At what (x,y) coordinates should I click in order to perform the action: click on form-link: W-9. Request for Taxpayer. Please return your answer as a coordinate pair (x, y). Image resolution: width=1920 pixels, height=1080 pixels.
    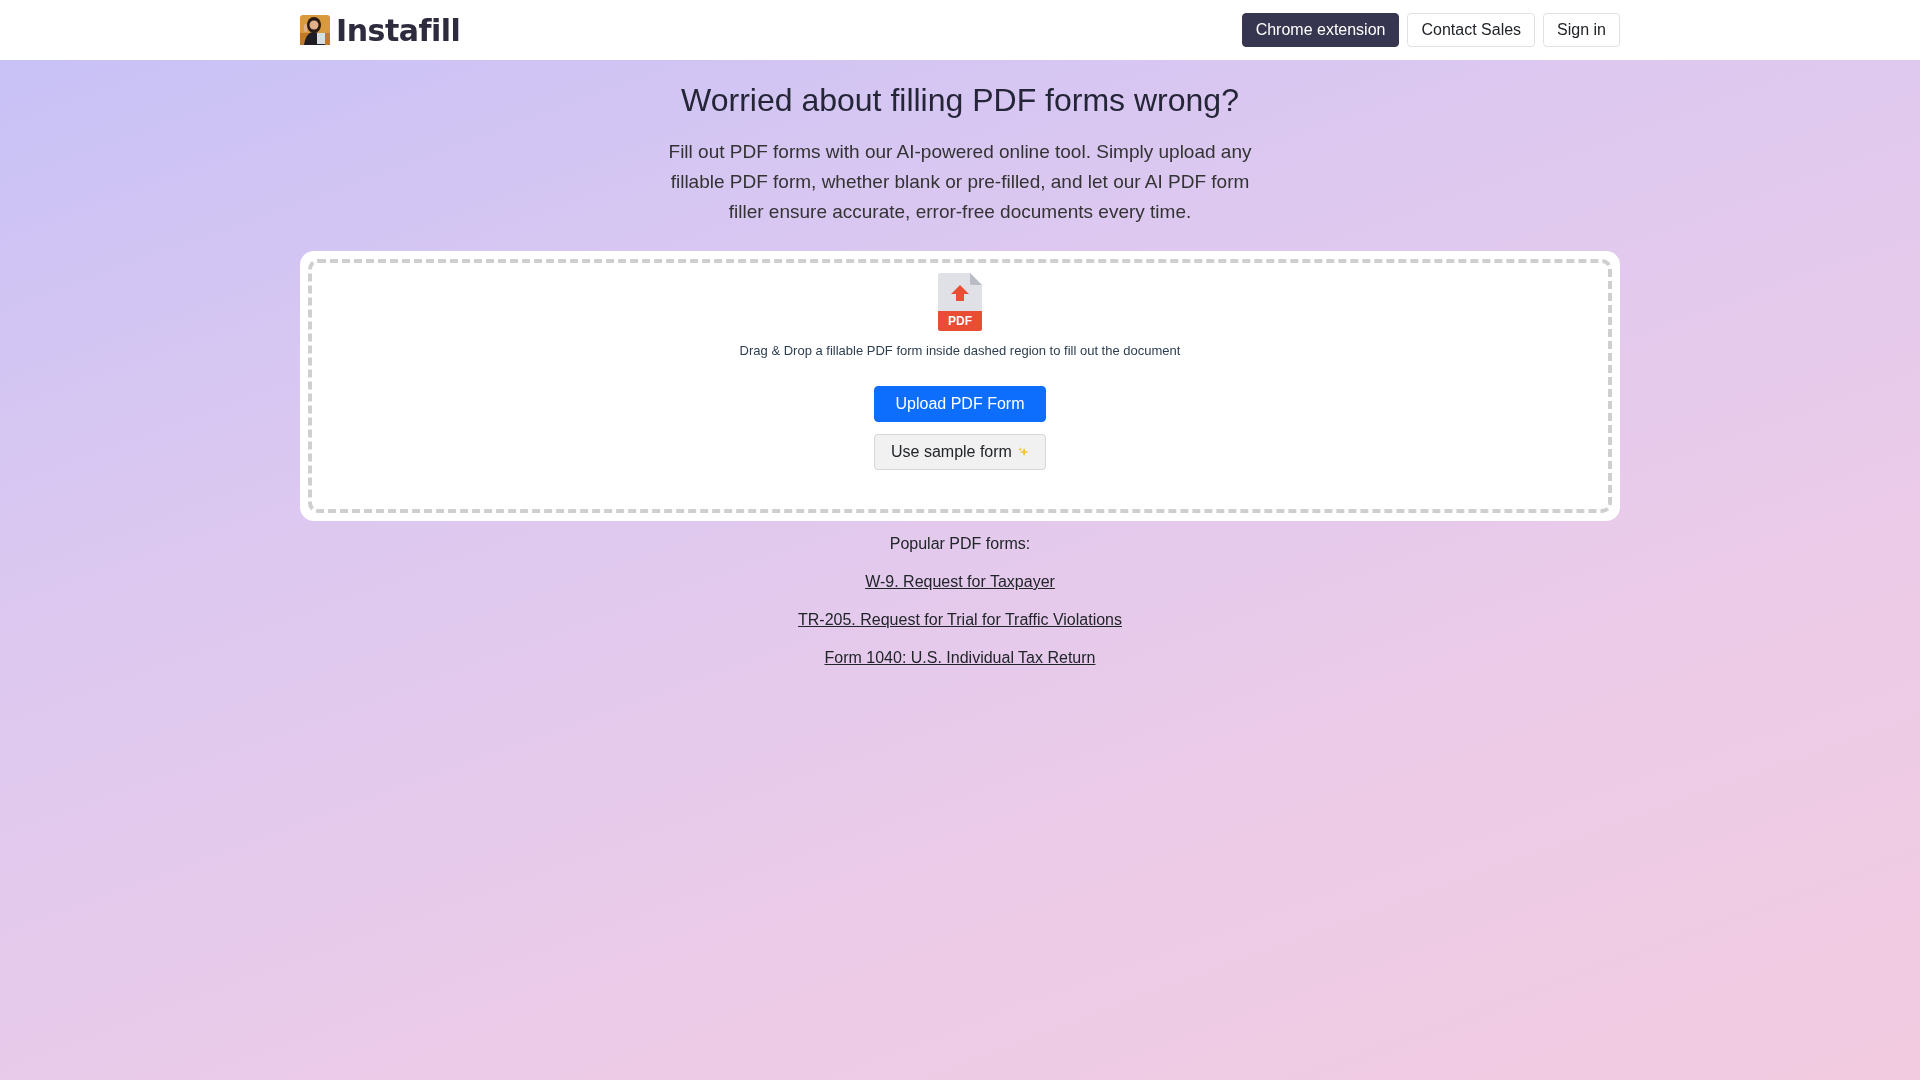
    Looking at the image, I should click on (960, 582).